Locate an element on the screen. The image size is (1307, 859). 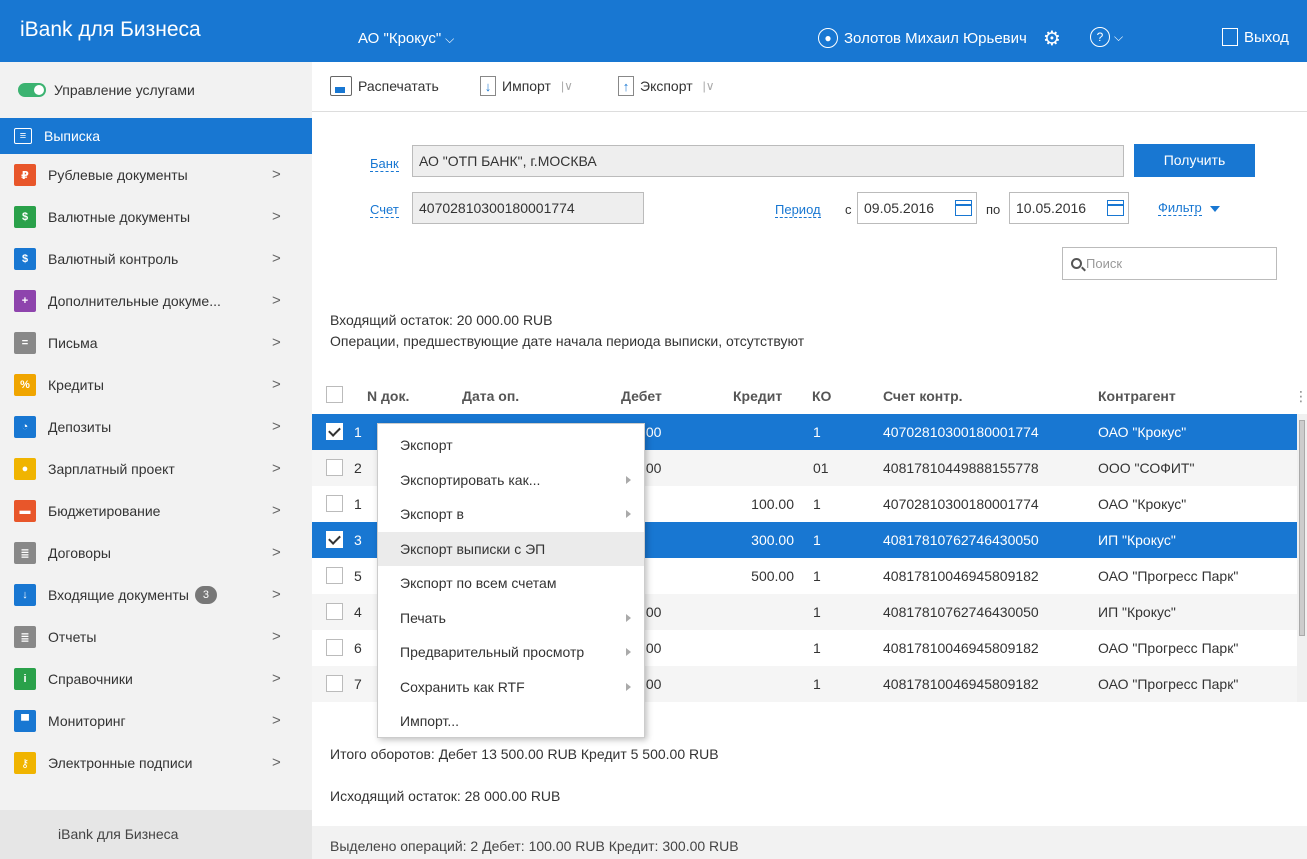
cell-credit: 300.00 is located at coordinates (772, 540).